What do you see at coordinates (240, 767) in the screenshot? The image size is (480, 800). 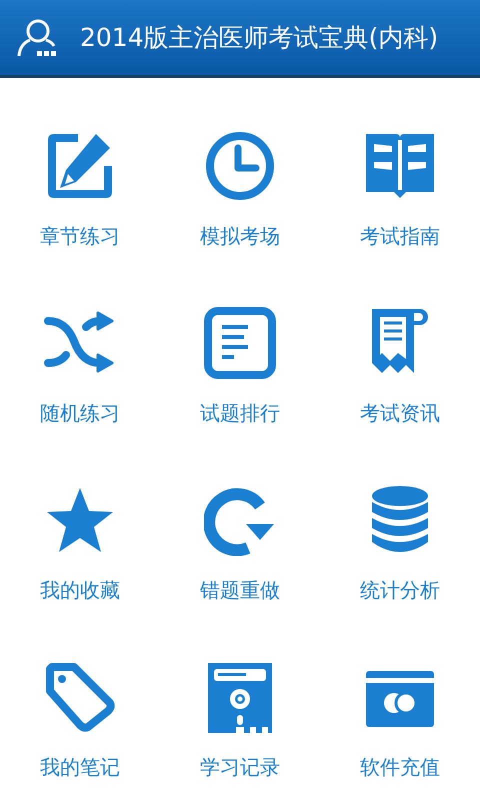 I see `menu-label: 学习记录` at bounding box center [240, 767].